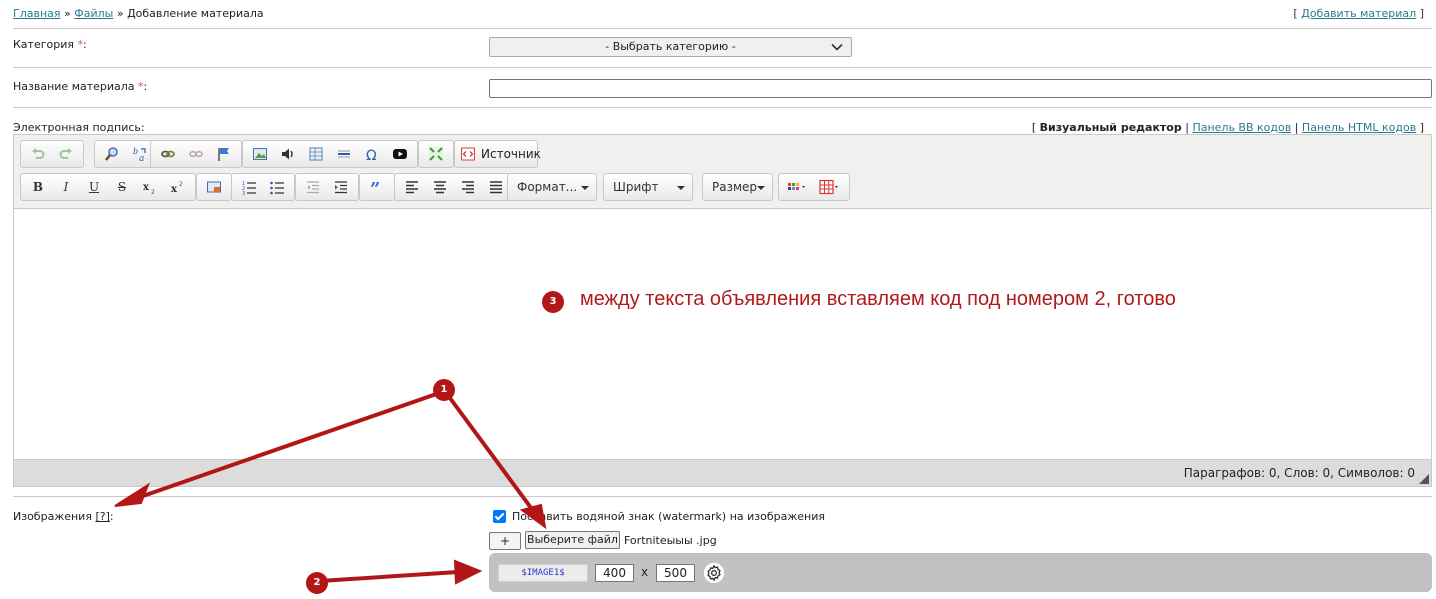  I want to click on align-left-button, so click(412, 187).